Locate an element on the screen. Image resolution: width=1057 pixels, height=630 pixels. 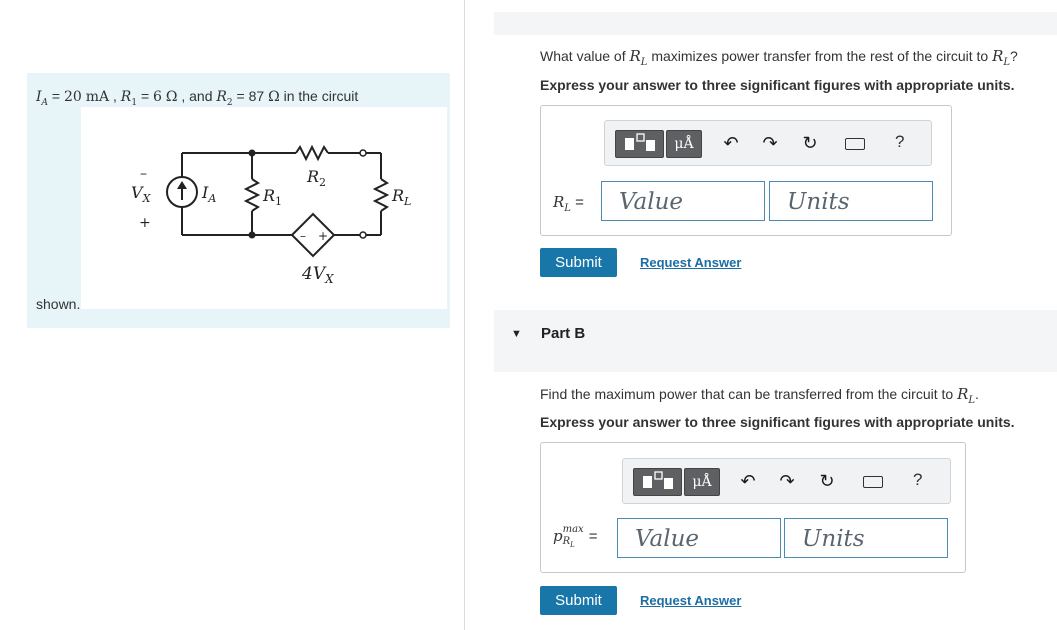
circuit-figure: VX – + IA R1 R2 RL 4VX – + is located at coordinates (264, 208).